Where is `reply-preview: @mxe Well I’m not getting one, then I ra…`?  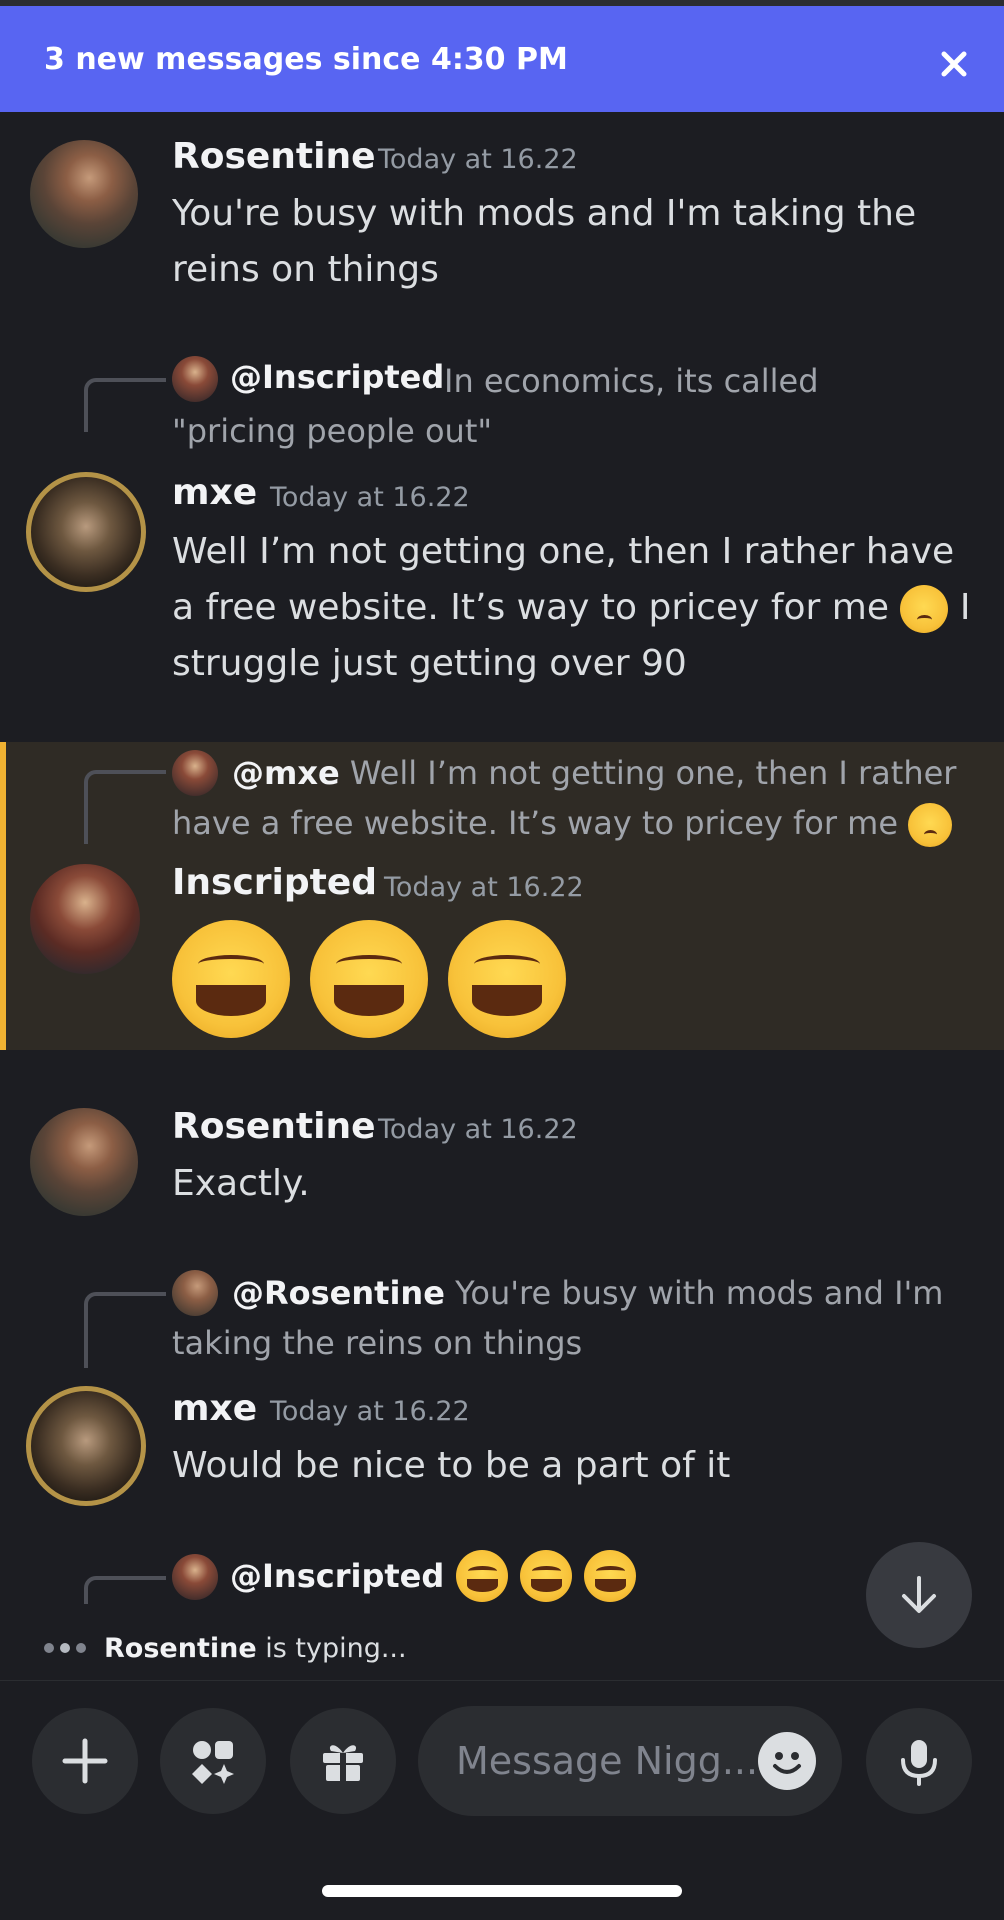
reply-preview: @mxe Well I’m not getting one, then I ra… is located at coordinates (572, 798).